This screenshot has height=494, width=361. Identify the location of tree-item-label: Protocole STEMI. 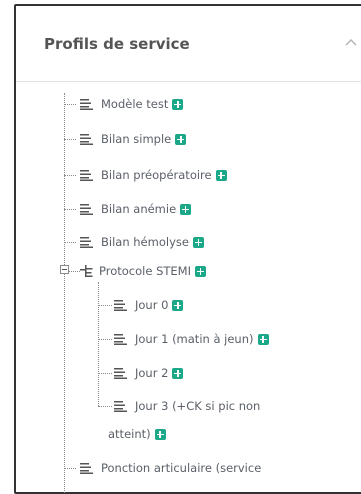
(145, 271).